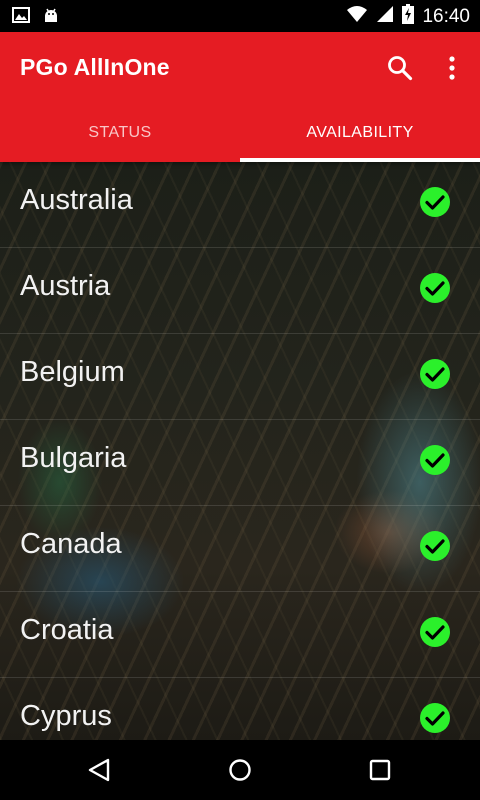 The height and width of the screenshot is (800, 480). I want to click on home-icon, so click(240, 770).